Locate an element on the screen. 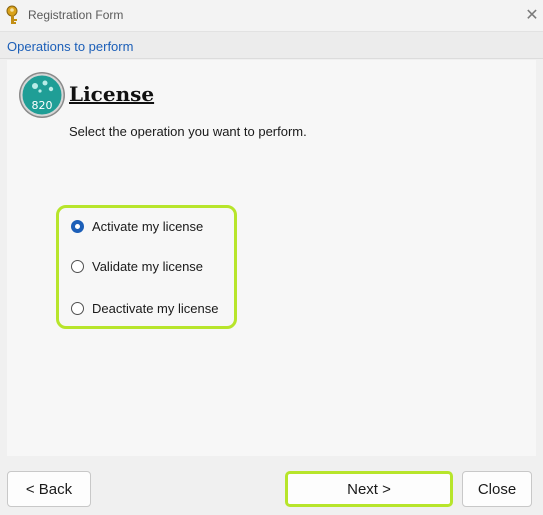  option-deactivate-license: Deactivate my license is located at coordinates (144, 308).